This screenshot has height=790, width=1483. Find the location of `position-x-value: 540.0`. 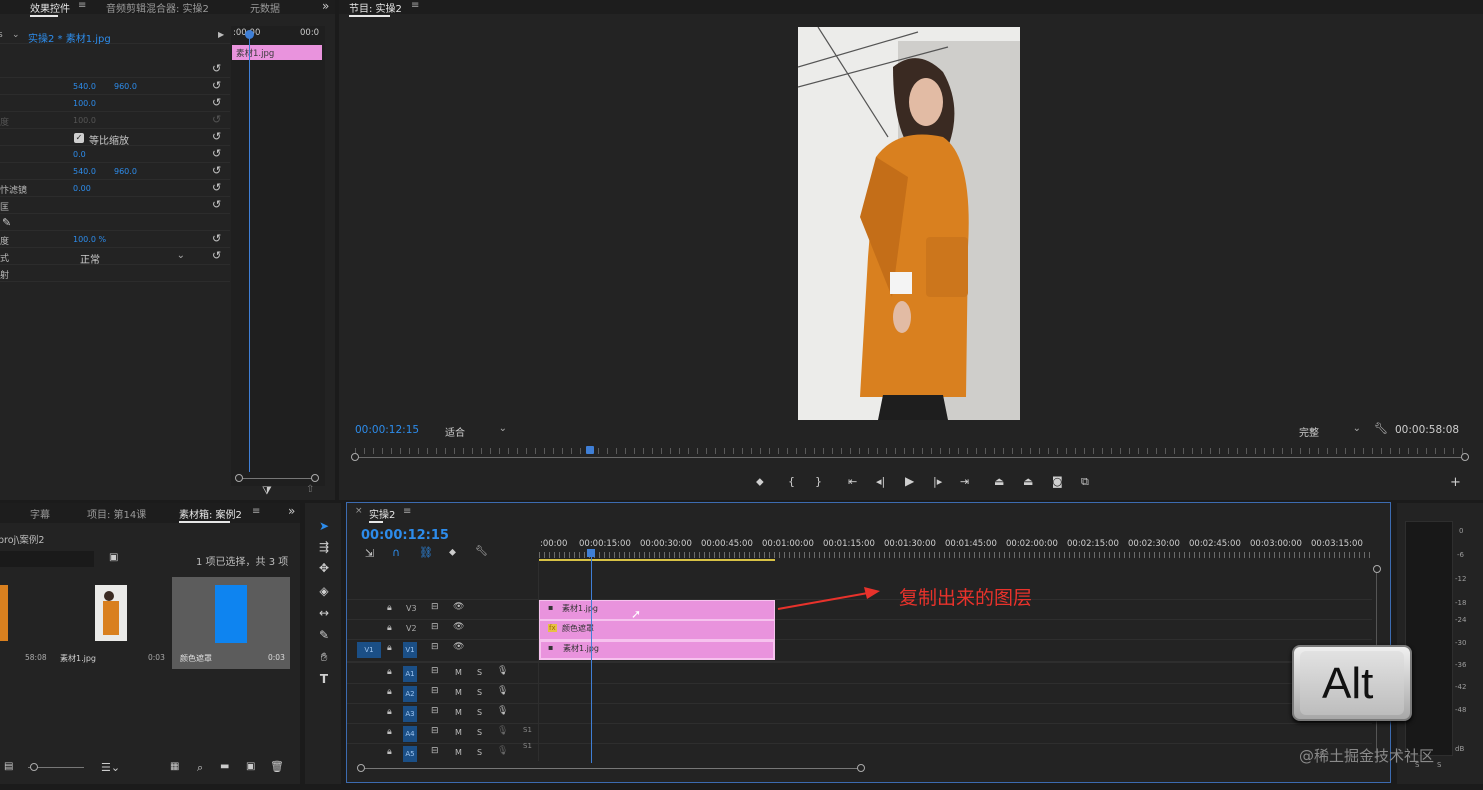

position-x-value: 540.0 is located at coordinates (84, 86).